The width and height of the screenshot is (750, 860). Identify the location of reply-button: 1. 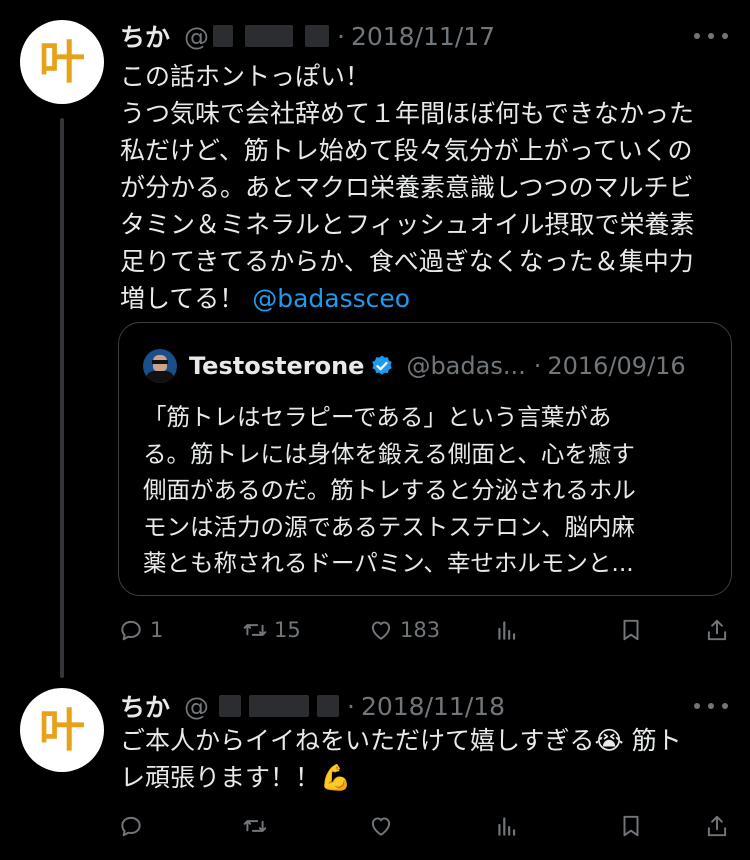
(140, 630).